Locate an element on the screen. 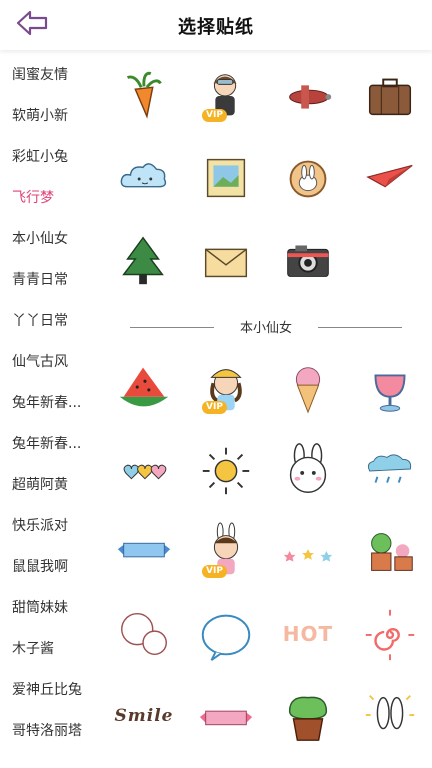  swirl-sun-icon is located at coordinates (390, 634).